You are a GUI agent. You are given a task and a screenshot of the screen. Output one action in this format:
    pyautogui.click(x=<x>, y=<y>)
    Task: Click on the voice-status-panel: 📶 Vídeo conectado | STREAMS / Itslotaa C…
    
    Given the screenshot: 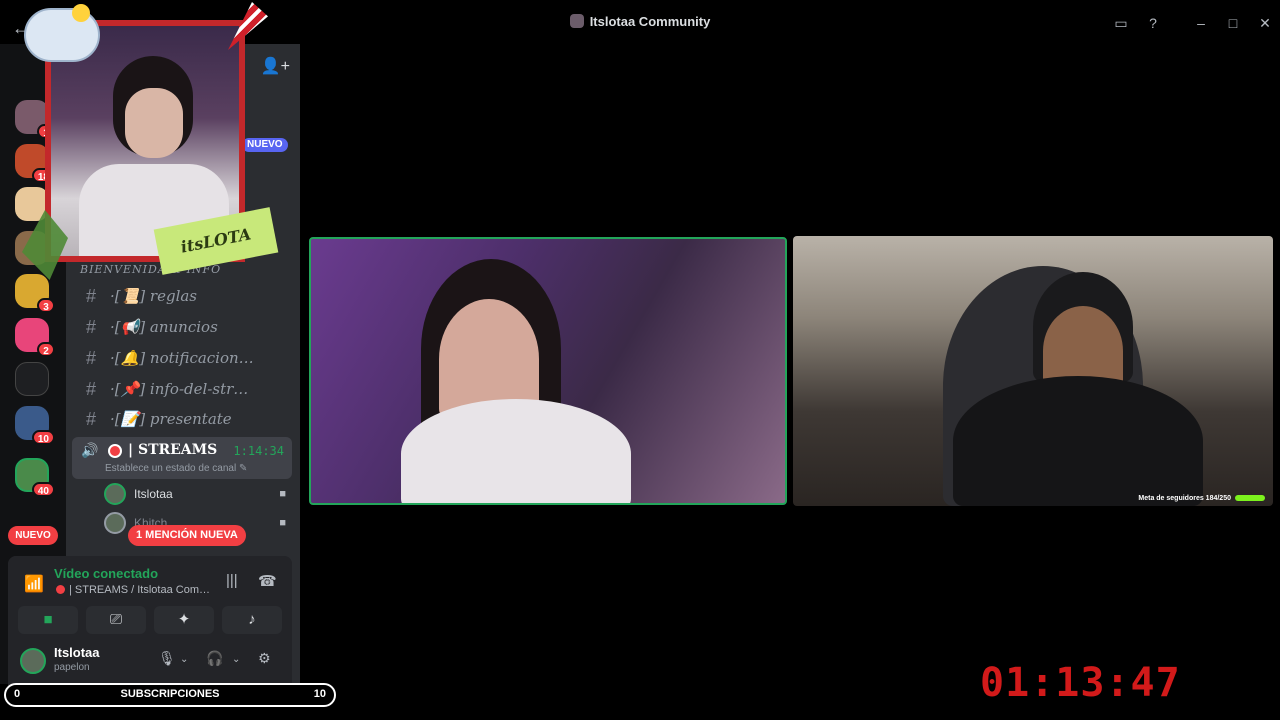 What is the action you would take?
    pyautogui.click(x=150, y=599)
    